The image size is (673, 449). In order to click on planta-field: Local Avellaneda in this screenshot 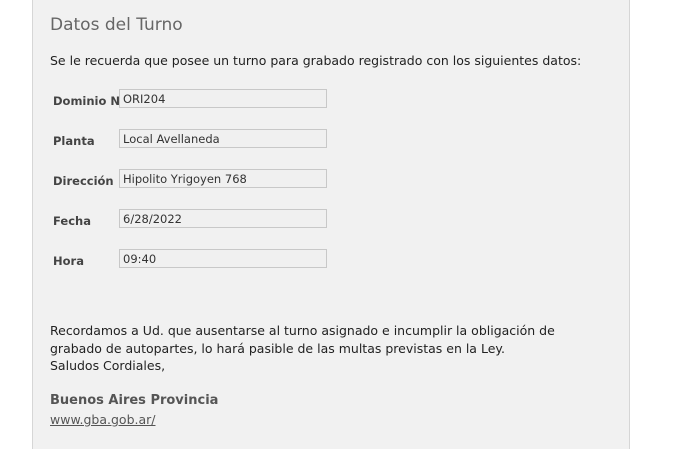, I will do `click(223, 138)`.